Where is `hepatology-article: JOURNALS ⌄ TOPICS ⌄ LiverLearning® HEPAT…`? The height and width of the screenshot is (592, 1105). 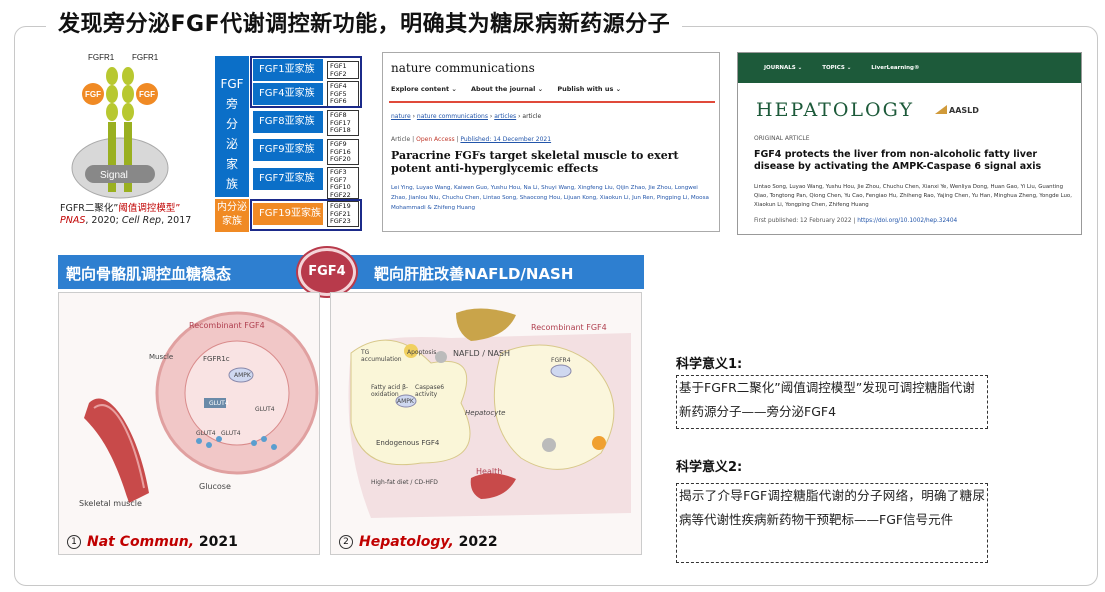 hepatology-article: JOURNALS ⌄ TOPICS ⌄ LiverLearning® HEPAT… is located at coordinates (909, 143).